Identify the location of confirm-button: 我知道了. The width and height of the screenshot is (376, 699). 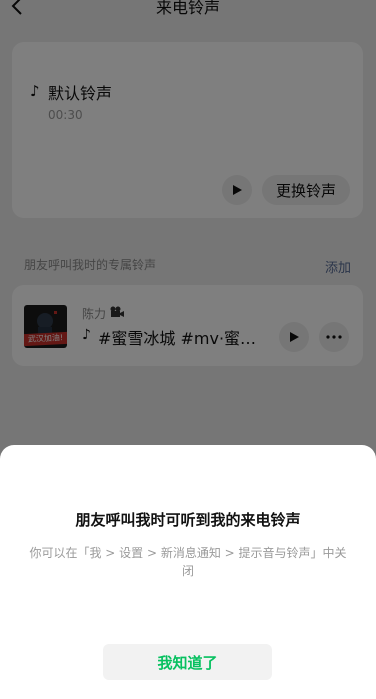
(187, 662).